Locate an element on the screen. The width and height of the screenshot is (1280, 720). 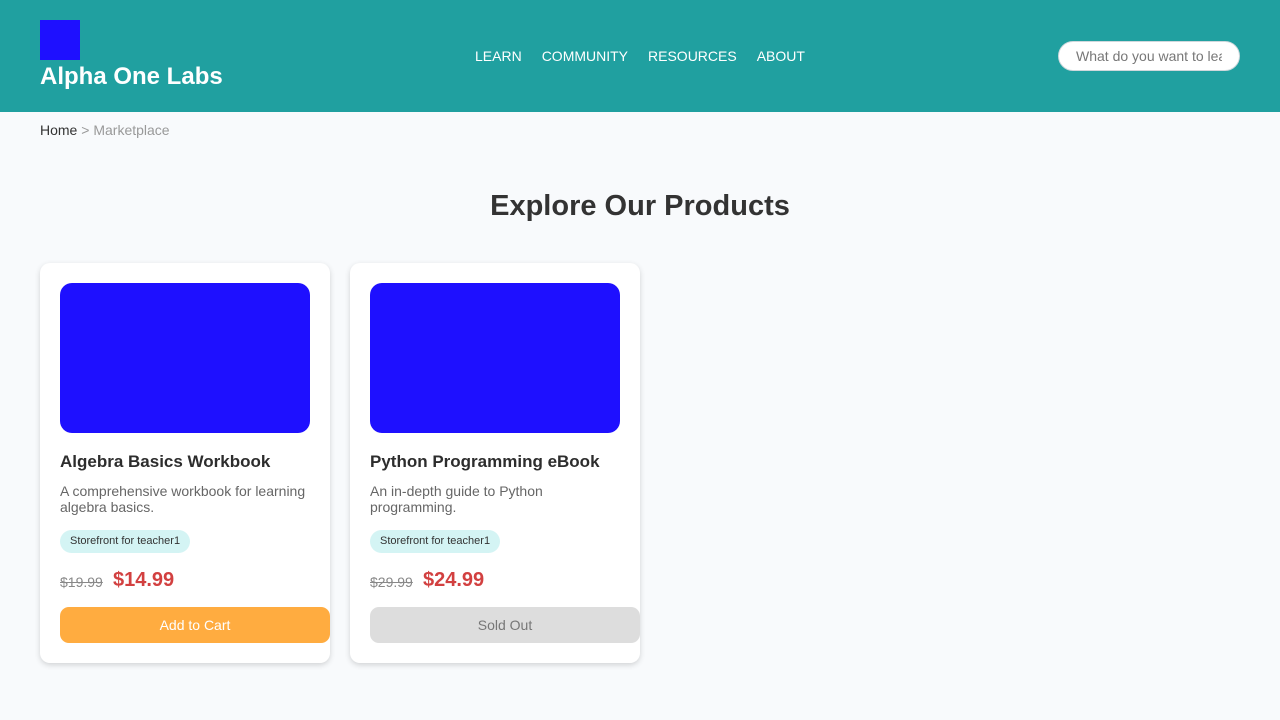
sold-out-button: Sold Out is located at coordinates (505, 625).